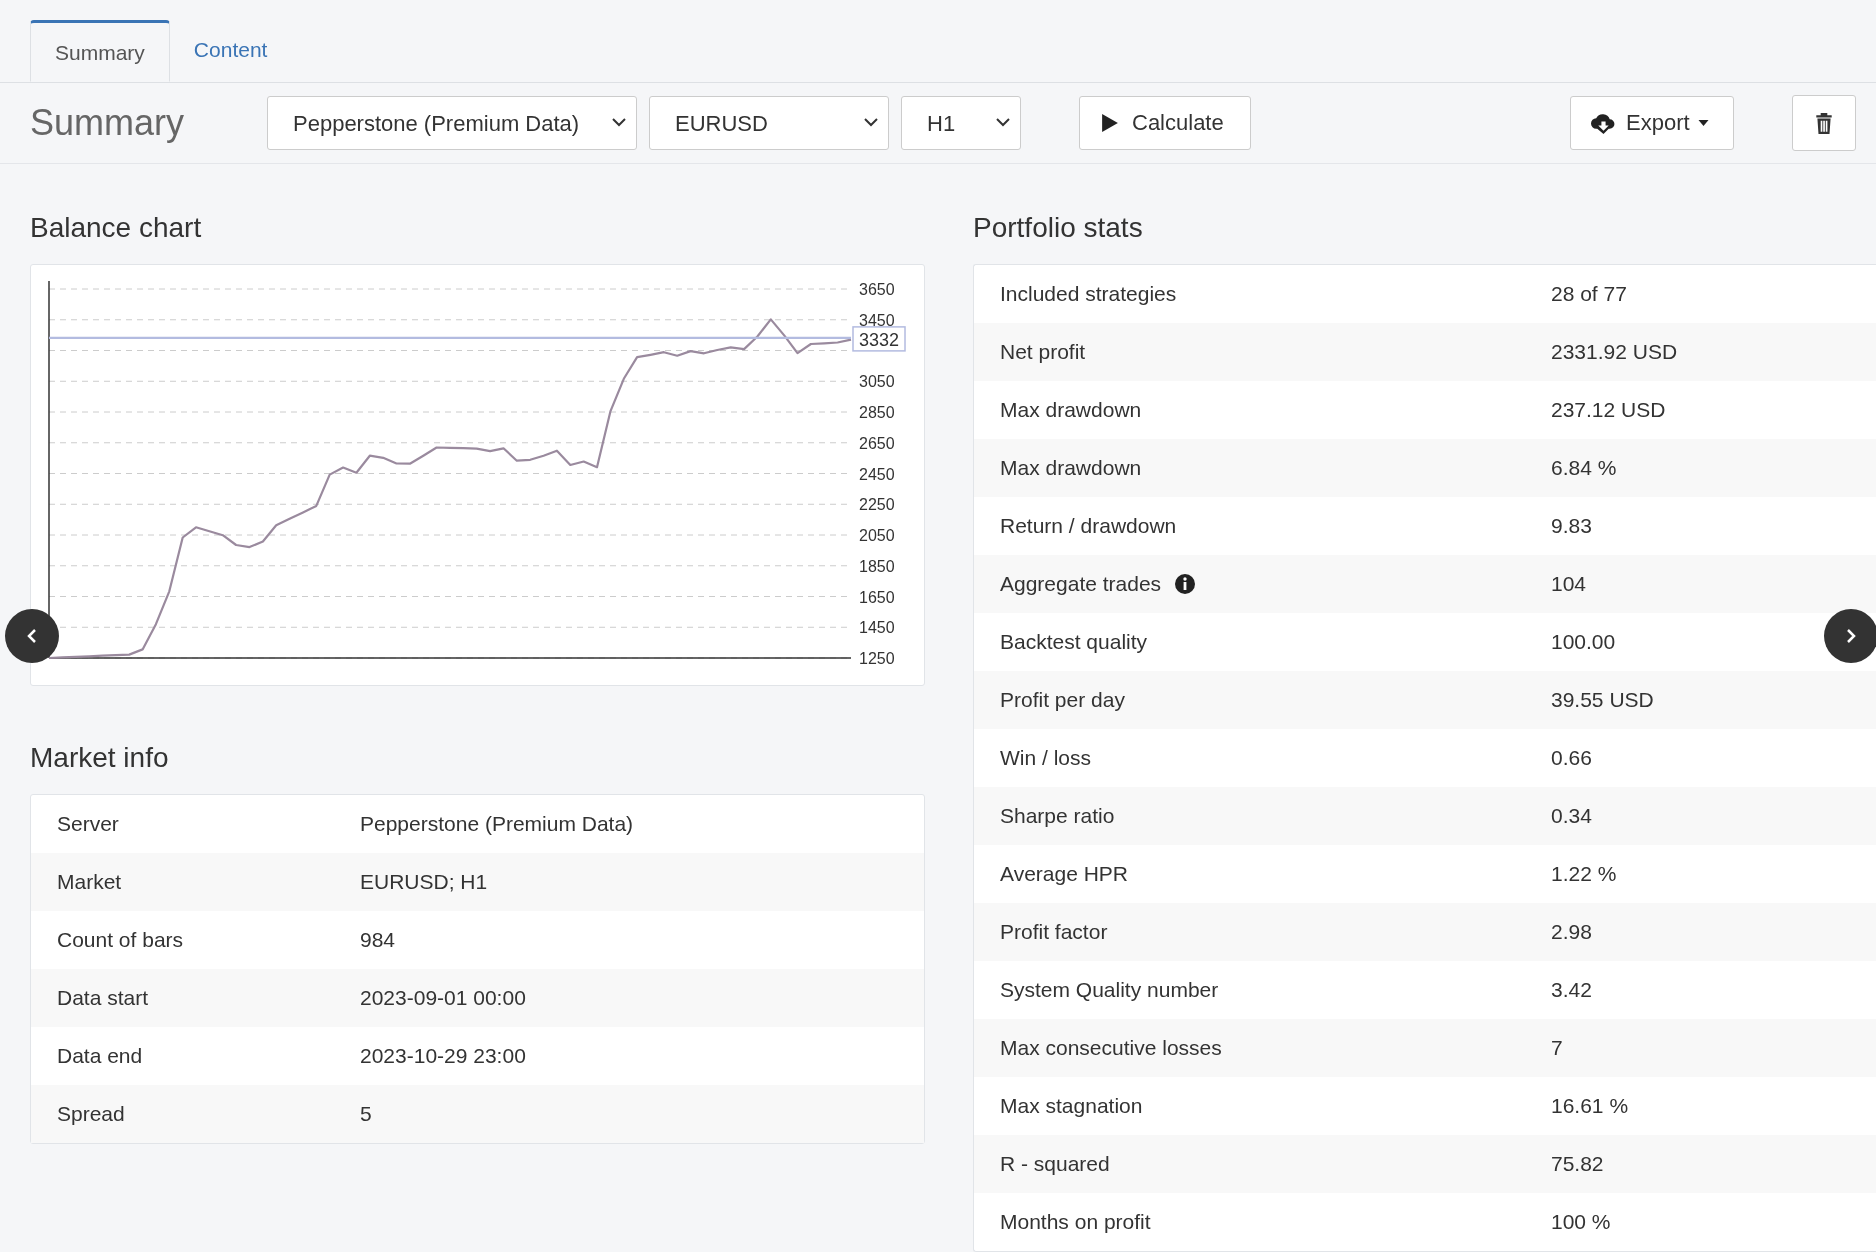 This screenshot has width=1876, height=1252. I want to click on row-value: 6.84 %, so click(1584, 468).